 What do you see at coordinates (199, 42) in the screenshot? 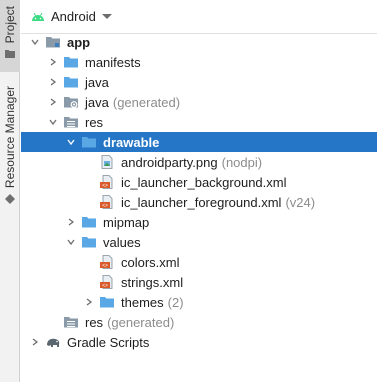
I see `tree-item-app: app` at bounding box center [199, 42].